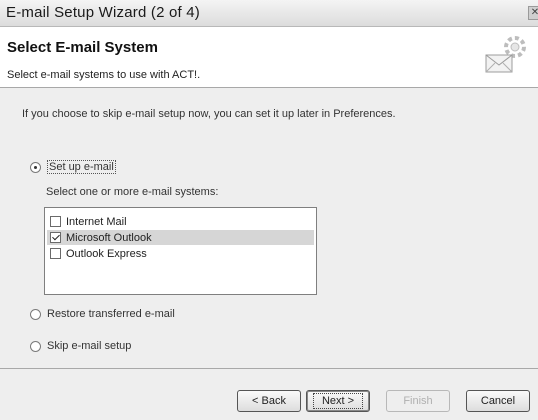  I want to click on back-button: < Back, so click(269, 401).